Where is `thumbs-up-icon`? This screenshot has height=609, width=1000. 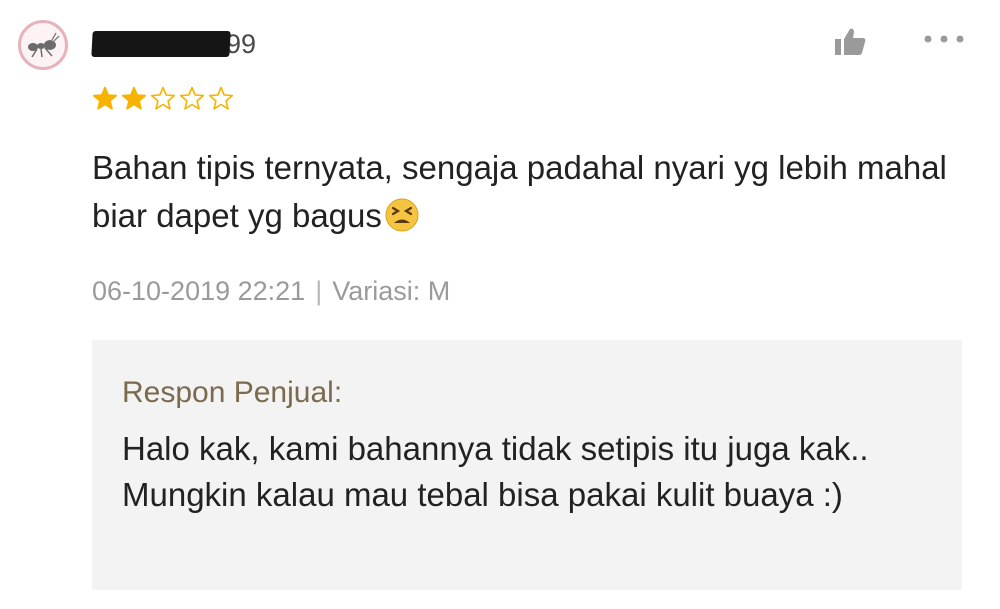
thumbs-up-icon is located at coordinates (850, 41).